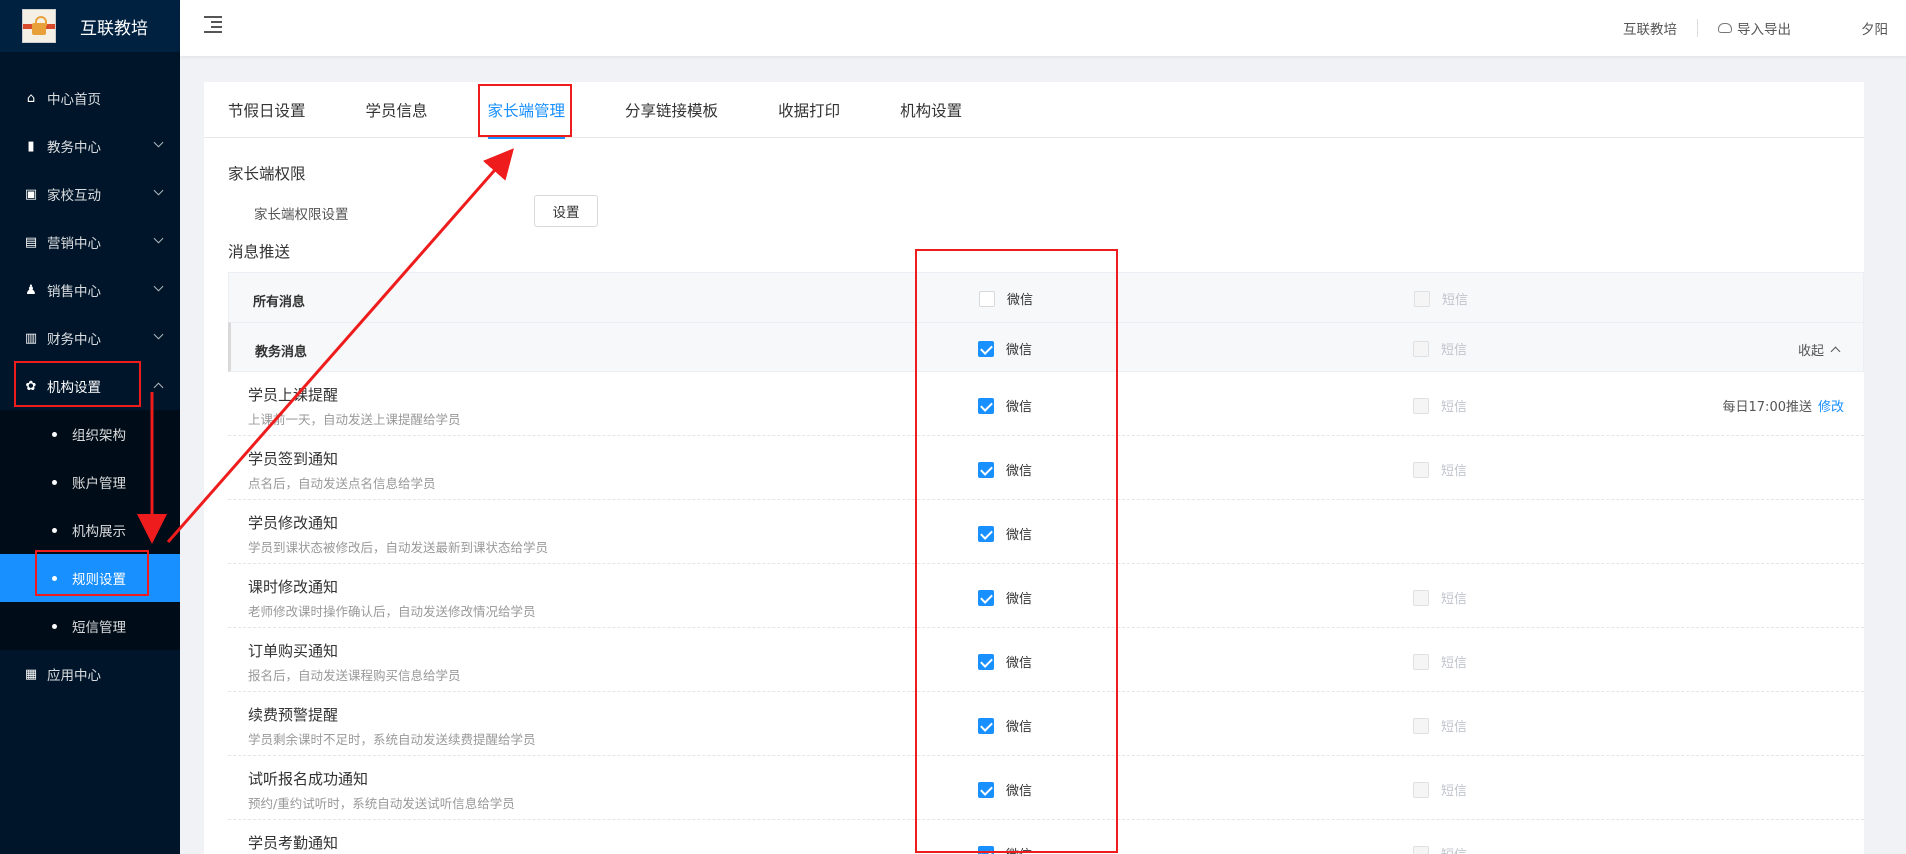 The image size is (1906, 854). What do you see at coordinates (566, 211) in the screenshot?
I see `parent-perm-settings-button: 设置` at bounding box center [566, 211].